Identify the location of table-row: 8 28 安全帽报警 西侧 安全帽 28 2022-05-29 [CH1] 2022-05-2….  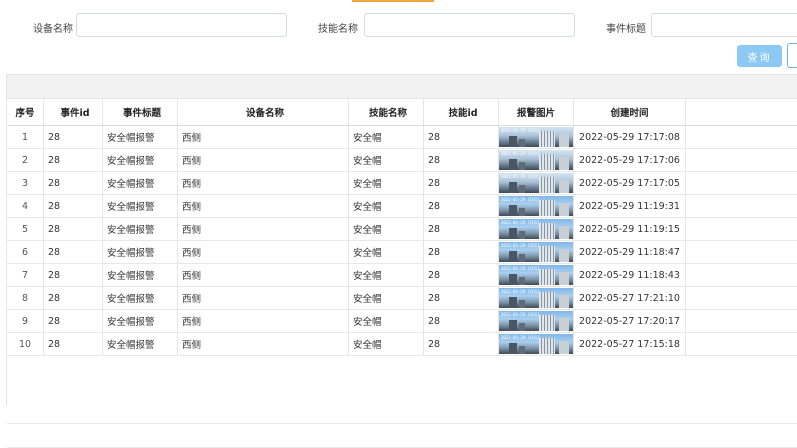
(402, 298).